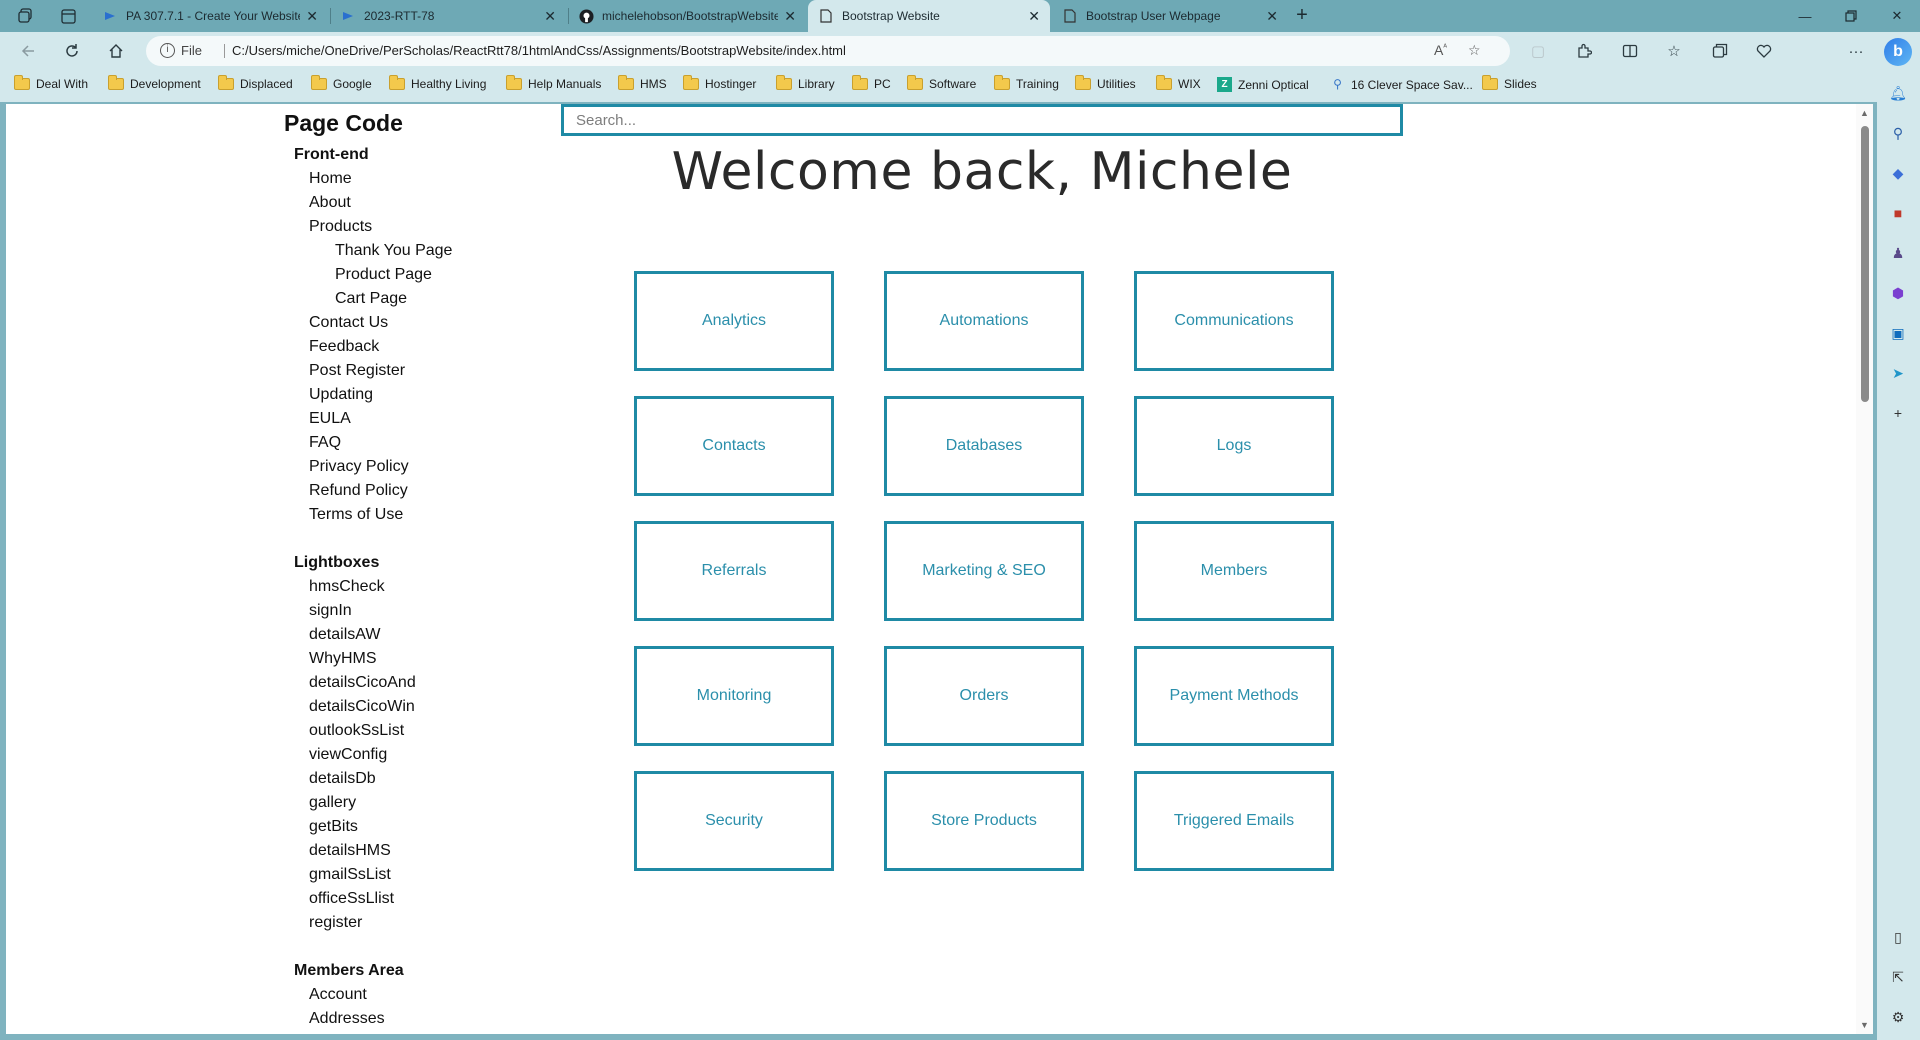 This screenshot has width=1920, height=1040. I want to click on workspaces-icon, so click(26, 16).